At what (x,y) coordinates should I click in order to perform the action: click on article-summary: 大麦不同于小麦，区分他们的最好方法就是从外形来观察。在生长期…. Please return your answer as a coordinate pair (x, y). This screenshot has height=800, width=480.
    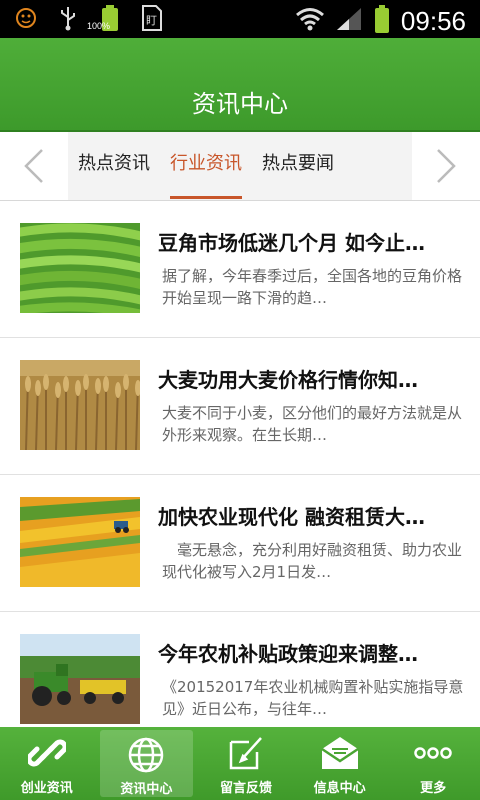
    Looking at the image, I should click on (312, 424).